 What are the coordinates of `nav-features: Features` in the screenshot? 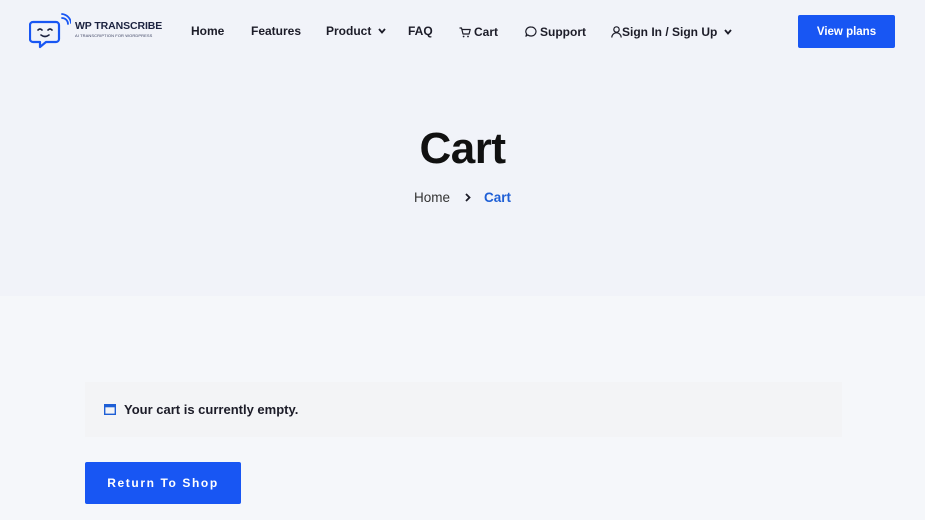 It's located at (276, 31).